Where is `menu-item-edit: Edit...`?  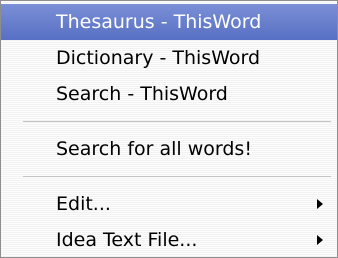 menu-item-edit: Edit... is located at coordinates (169, 204).